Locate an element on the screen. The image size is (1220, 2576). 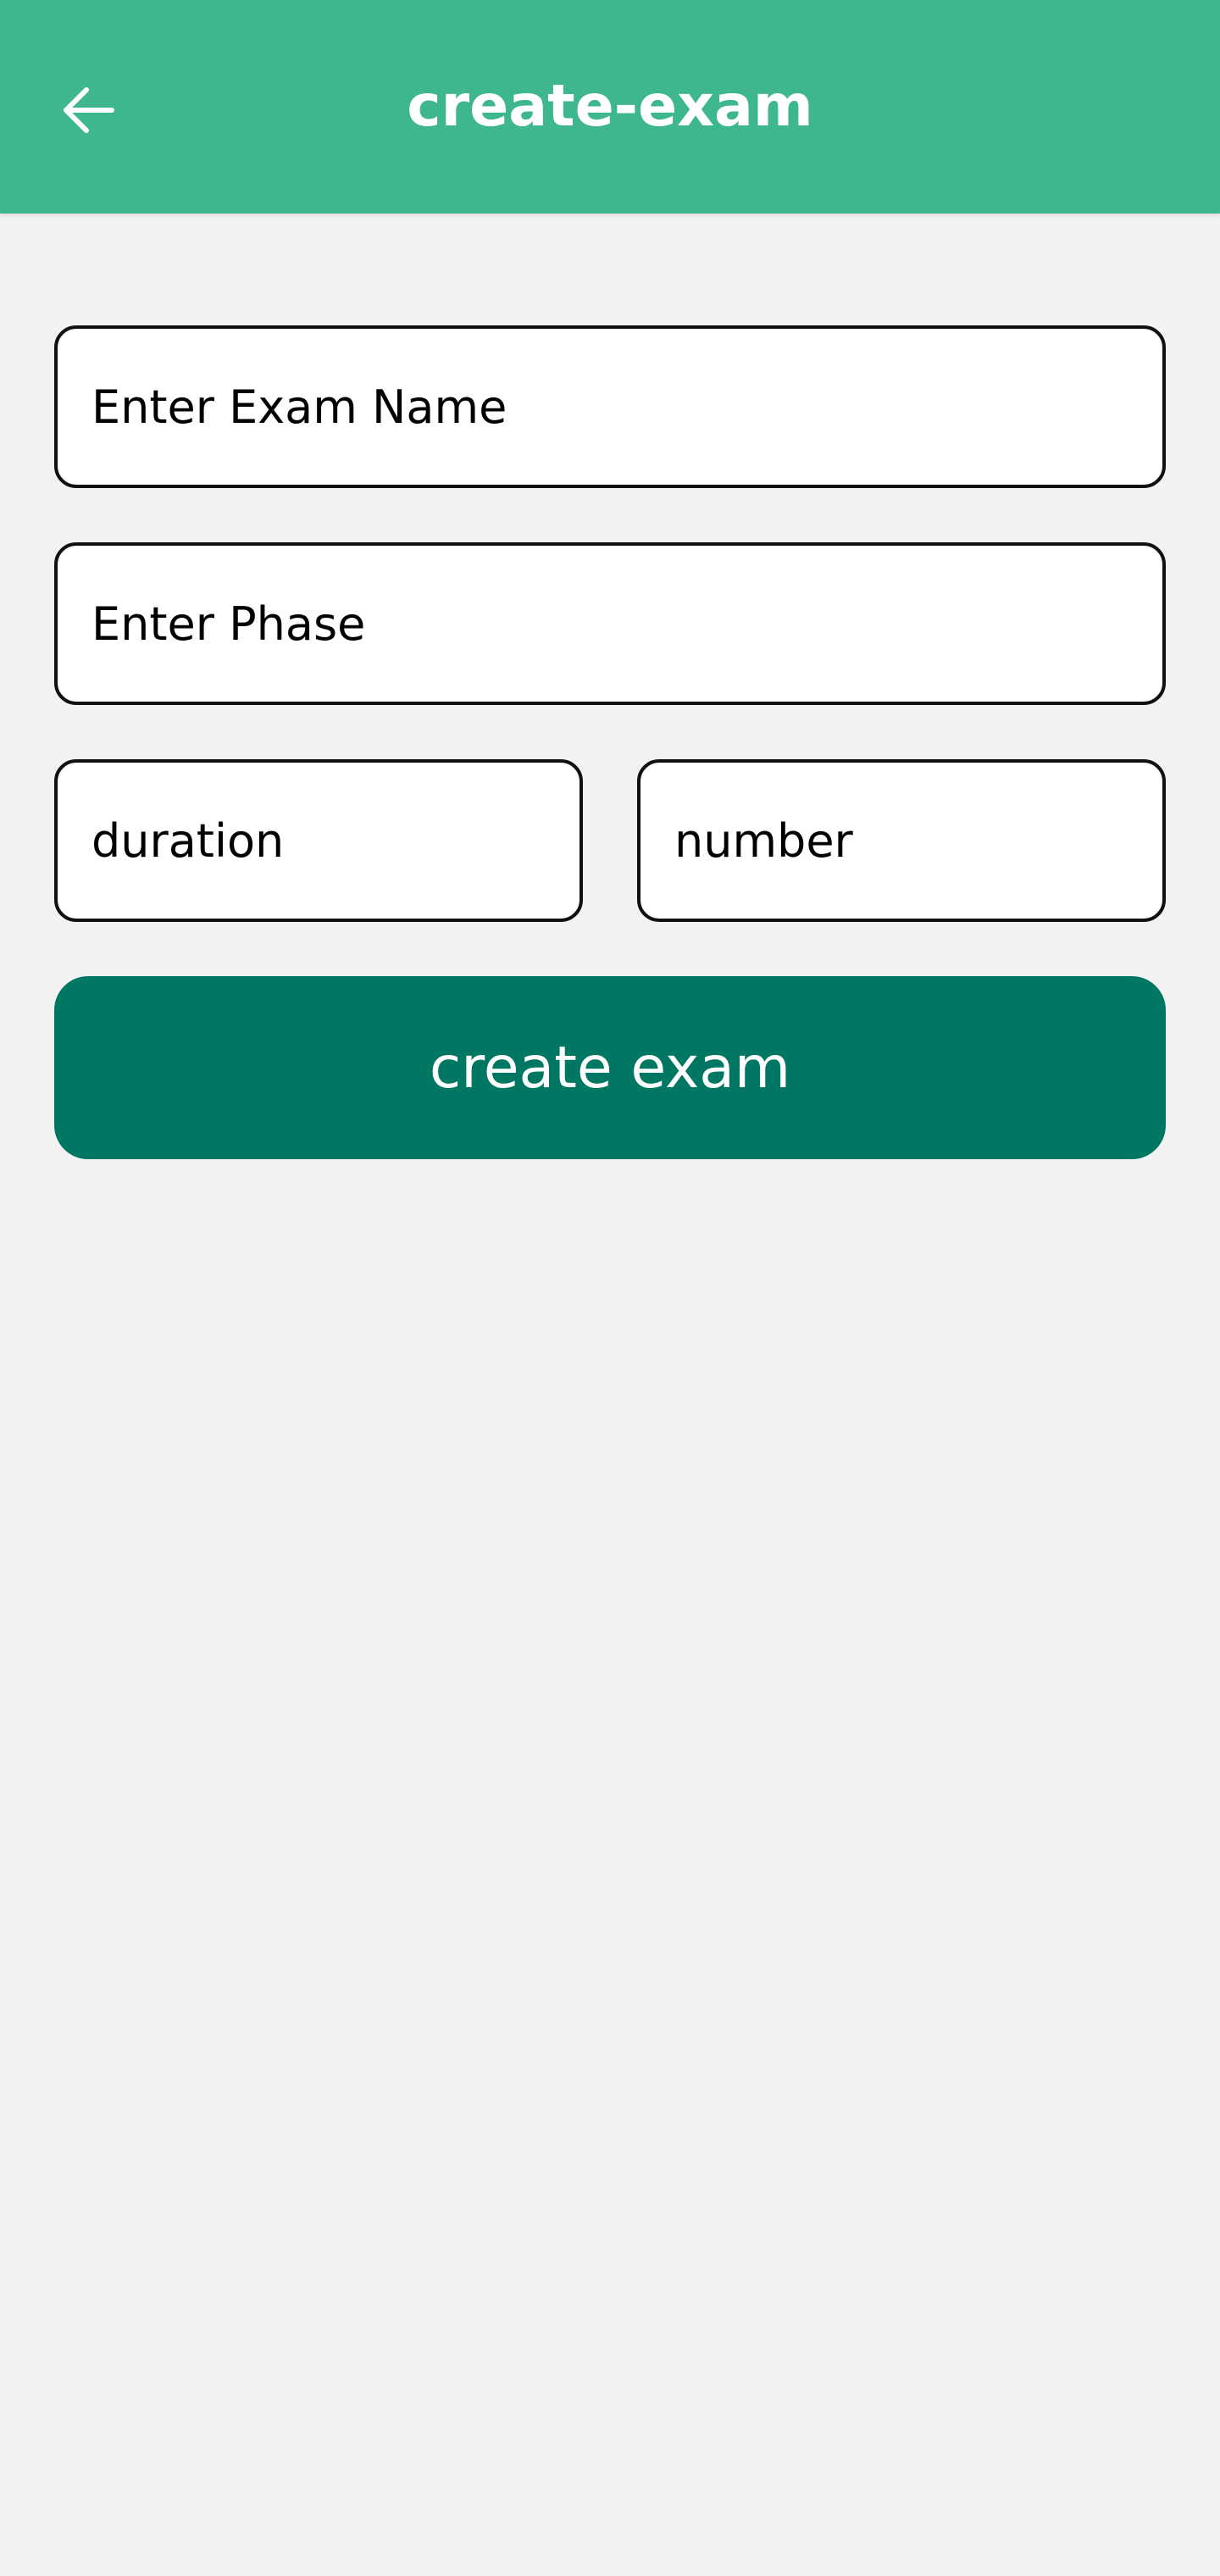
app-bar: create-exam is located at coordinates (610, 107).